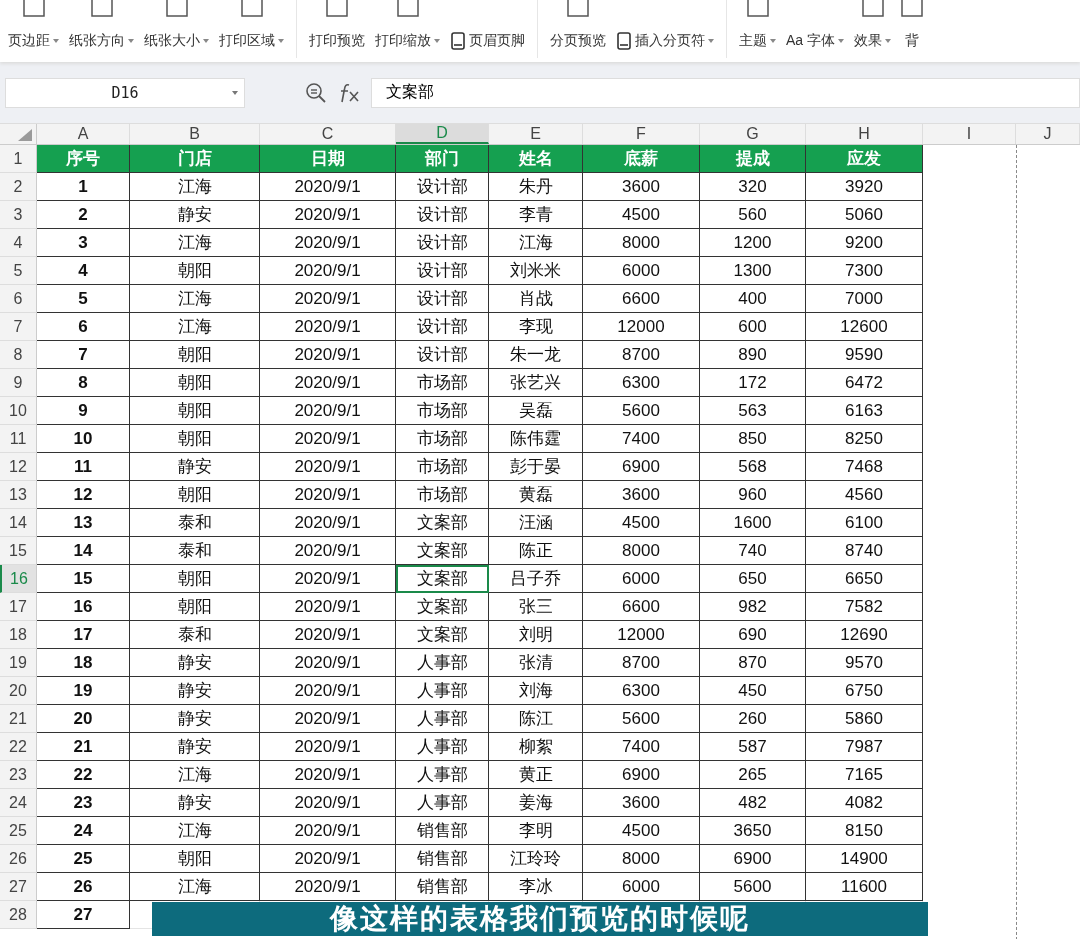 The height and width of the screenshot is (939, 1080). What do you see at coordinates (487, 41) in the screenshot?
I see `toolbar-button: 页眉页脚` at bounding box center [487, 41].